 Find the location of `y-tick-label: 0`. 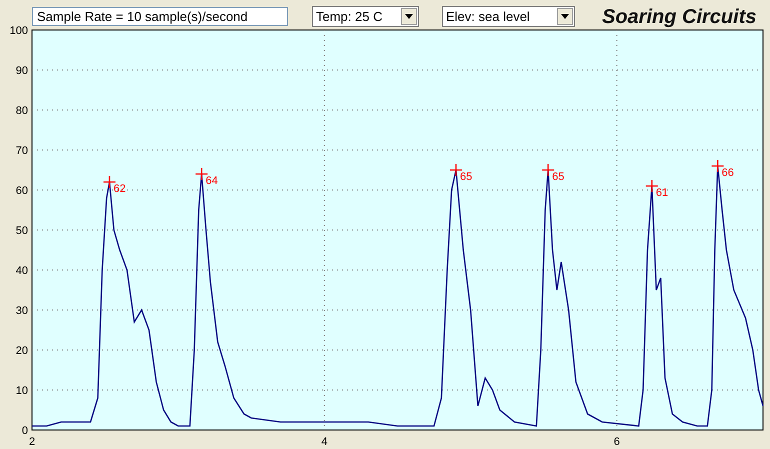

y-tick-label: 0 is located at coordinates (25, 431).